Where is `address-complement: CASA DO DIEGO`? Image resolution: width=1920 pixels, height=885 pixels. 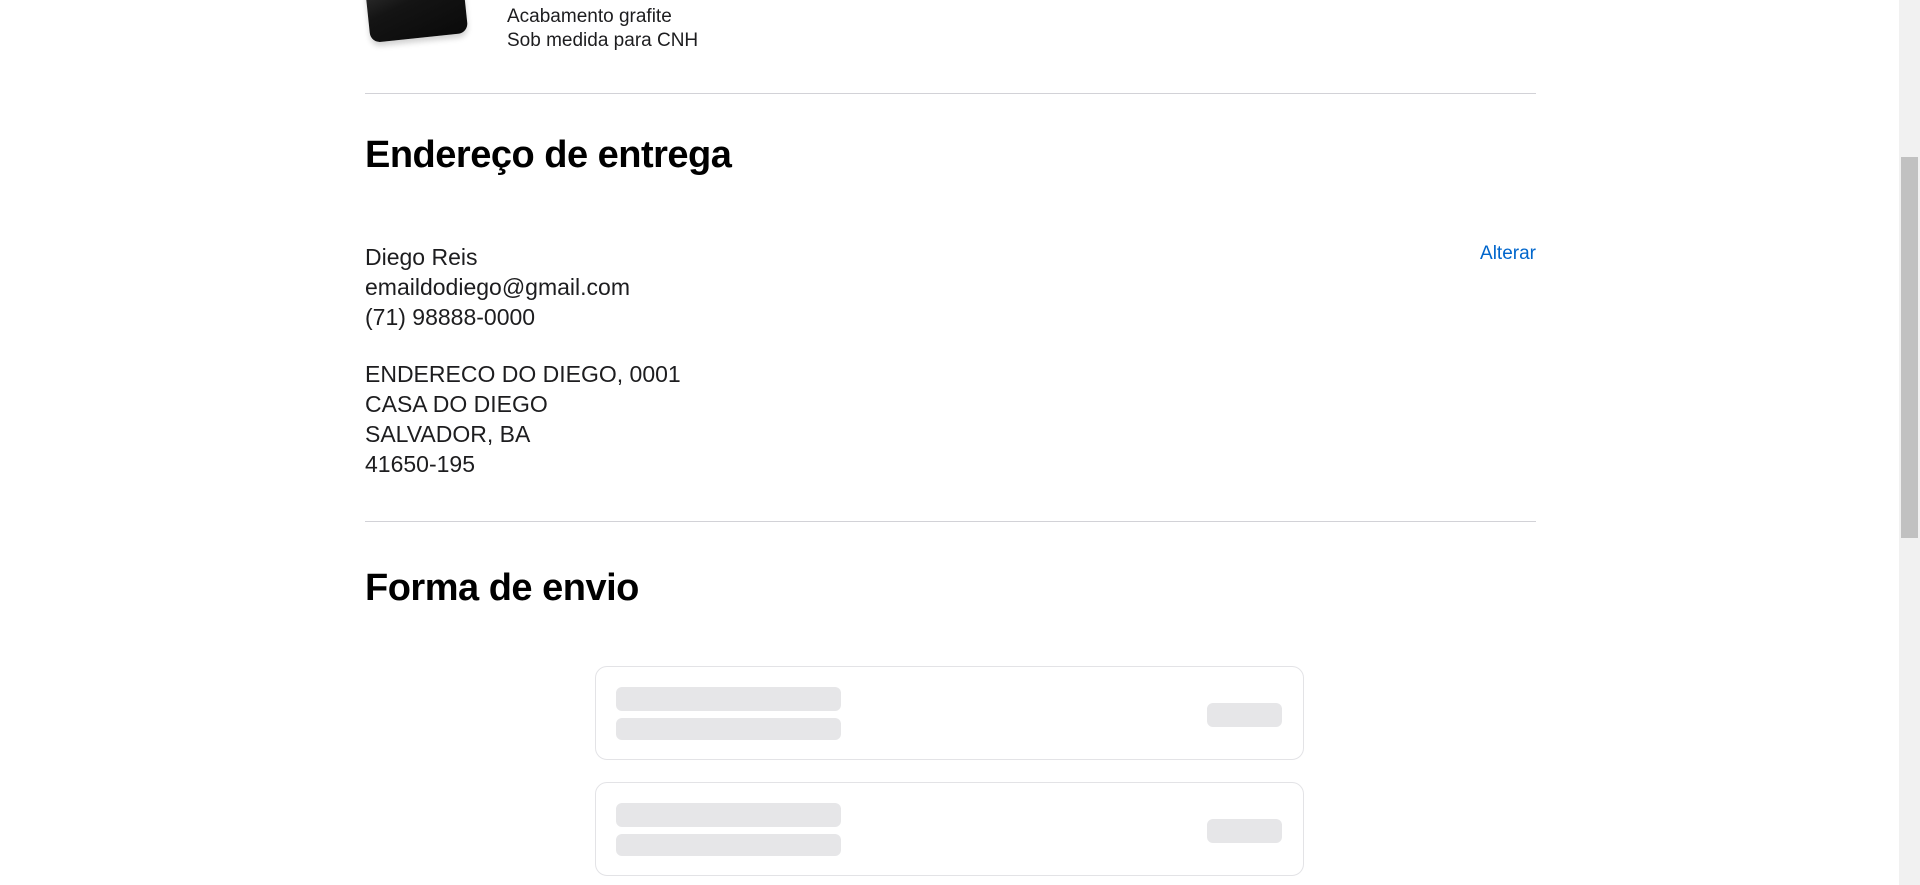 address-complement: CASA DO DIEGO is located at coordinates (456, 404).